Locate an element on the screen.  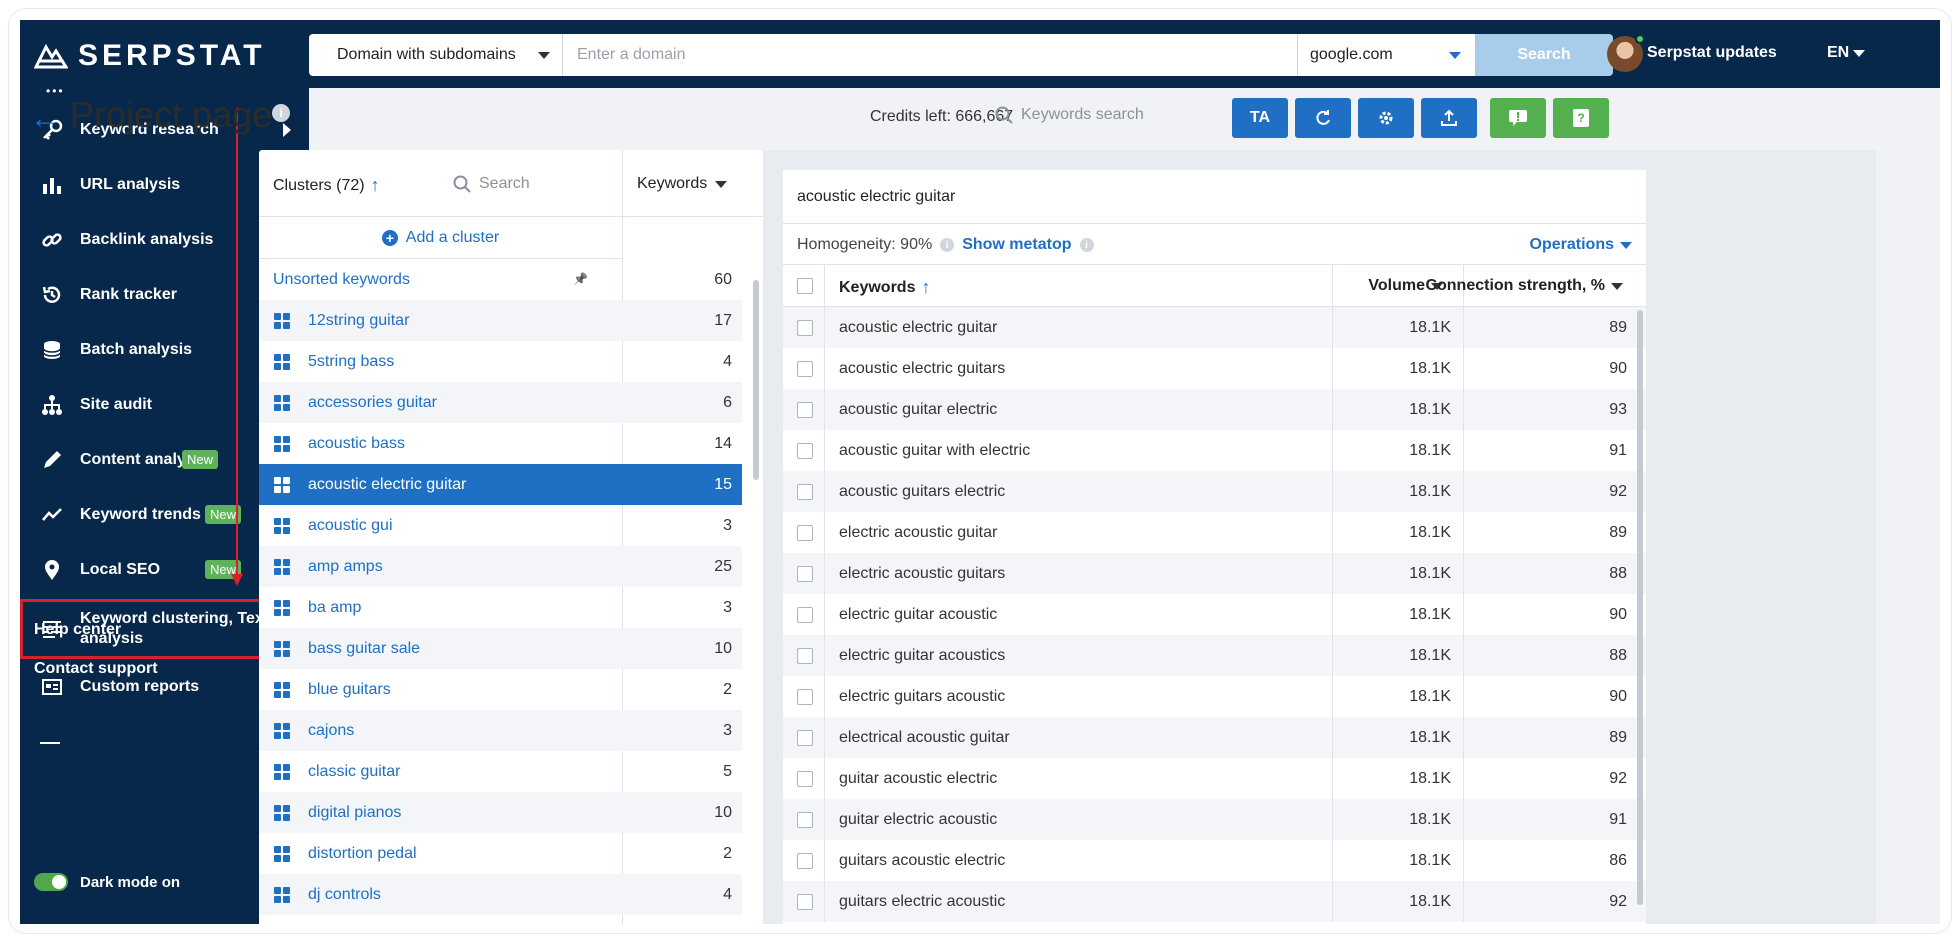
clusters-count-label: Clusters (72) is located at coordinates (319, 185).